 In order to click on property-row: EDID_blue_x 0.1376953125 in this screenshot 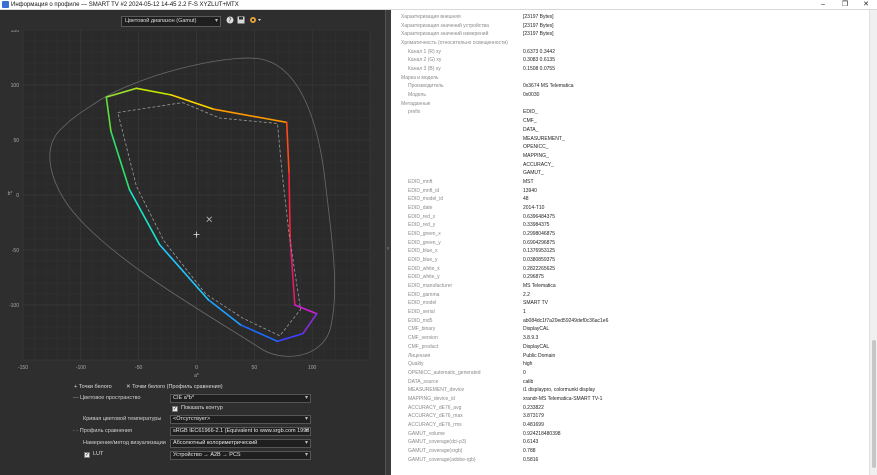, I will do `click(630, 251)`.